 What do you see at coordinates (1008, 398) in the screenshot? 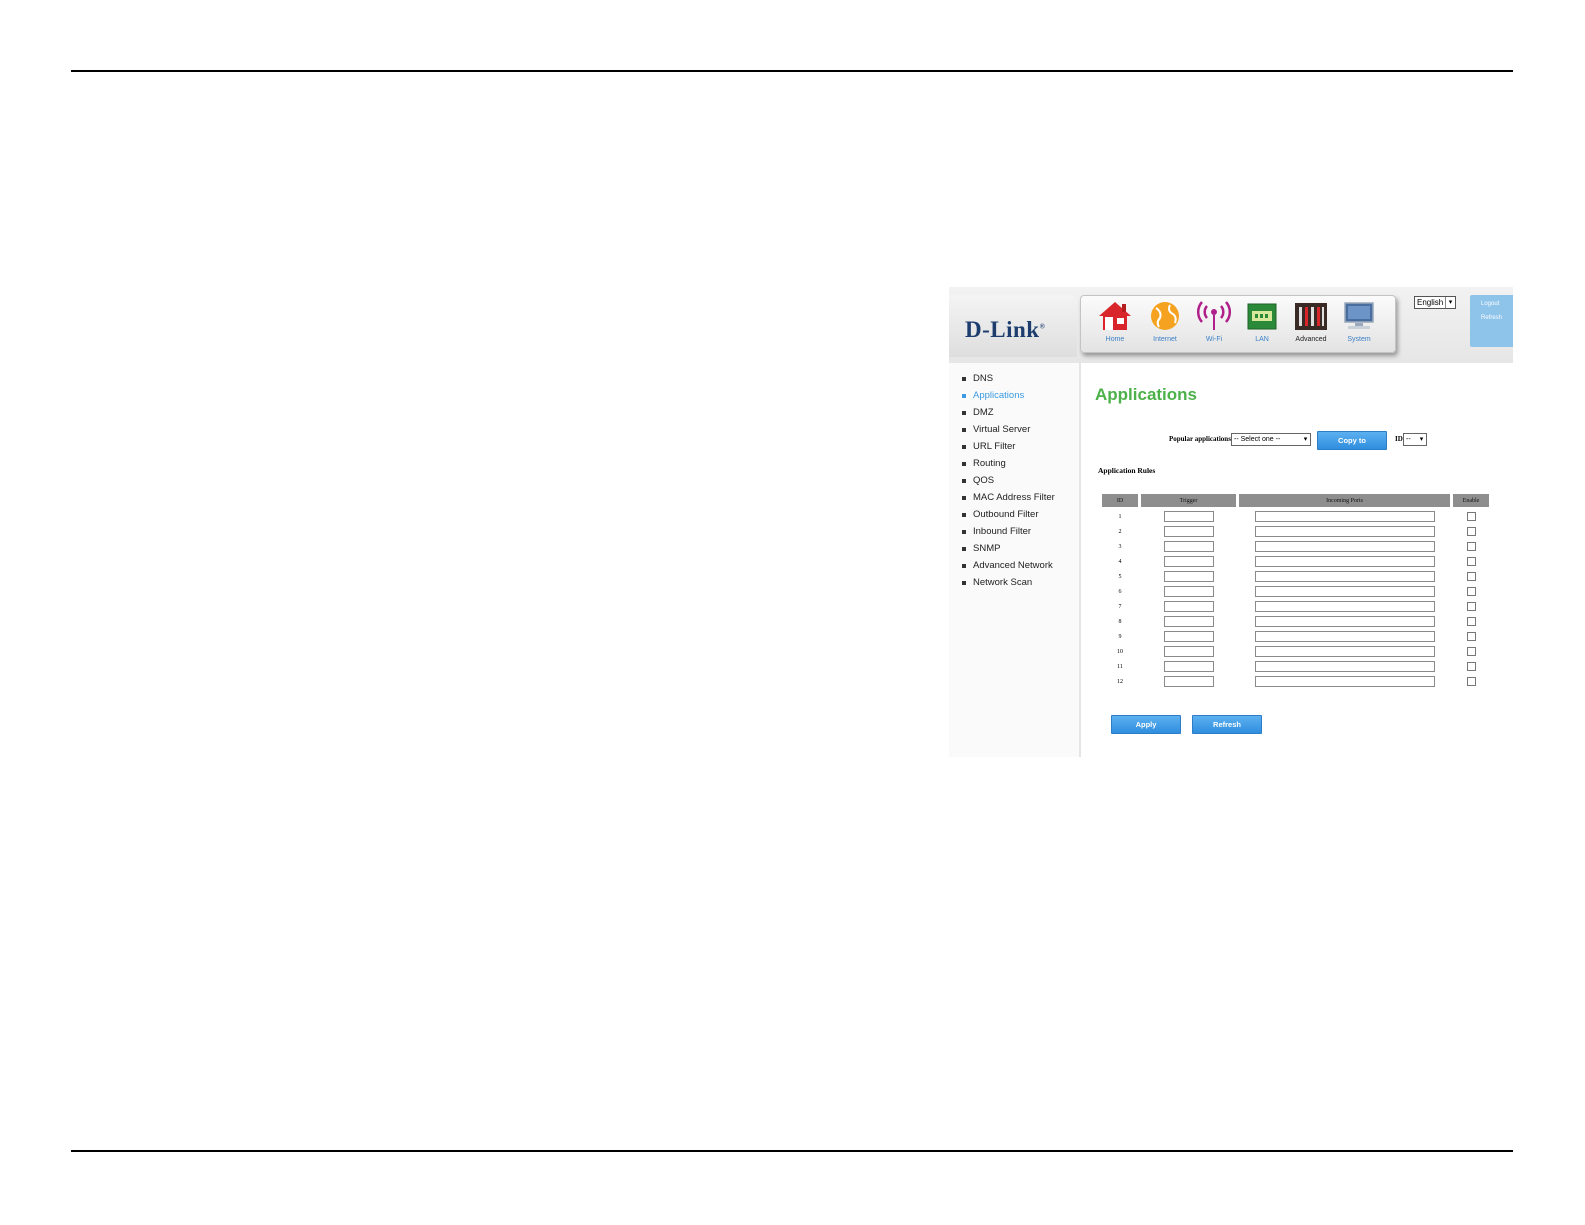
I see `menu-item-applications: Applications` at bounding box center [1008, 398].